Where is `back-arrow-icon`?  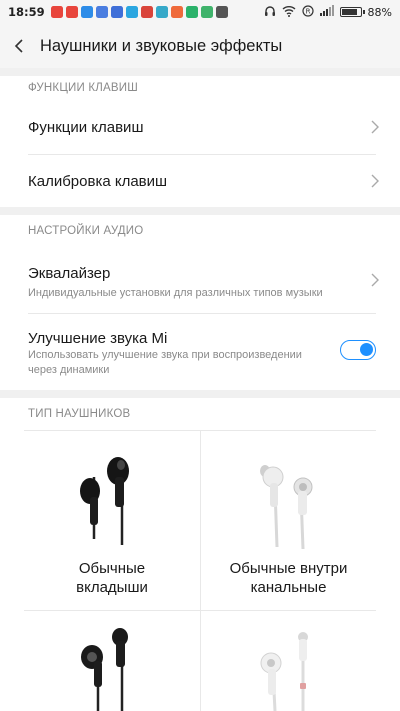 back-arrow-icon is located at coordinates (18, 46).